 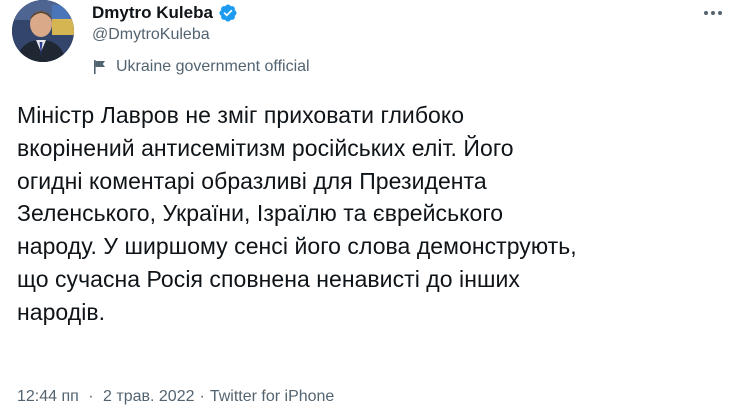 What do you see at coordinates (99, 67) in the screenshot?
I see `flag-icon` at bounding box center [99, 67].